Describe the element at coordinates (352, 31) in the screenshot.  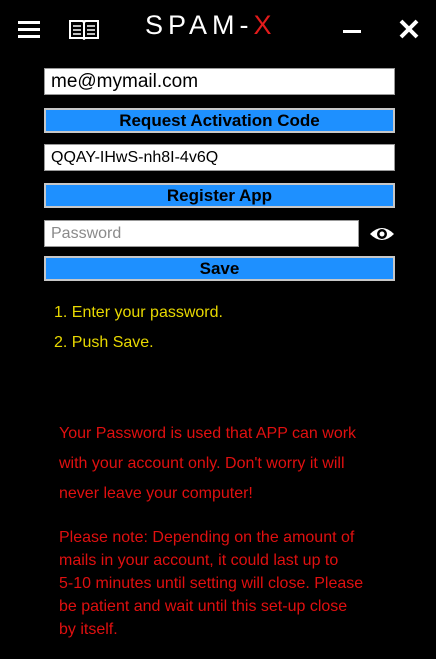
I see `minimize-icon` at that location.